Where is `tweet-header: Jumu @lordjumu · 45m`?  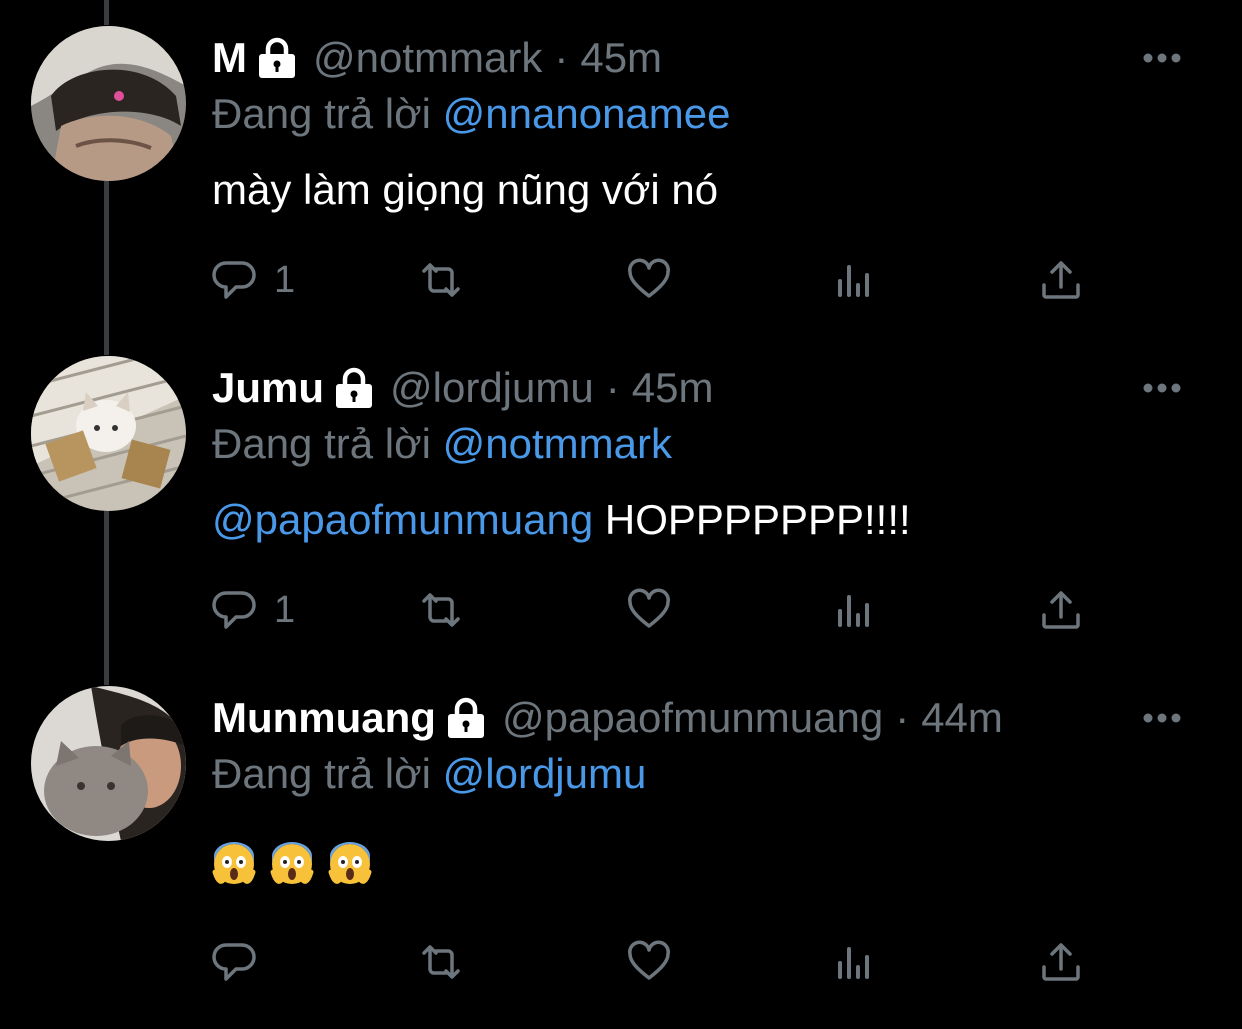 tweet-header: Jumu @lordjumu · 45m is located at coordinates (712, 388).